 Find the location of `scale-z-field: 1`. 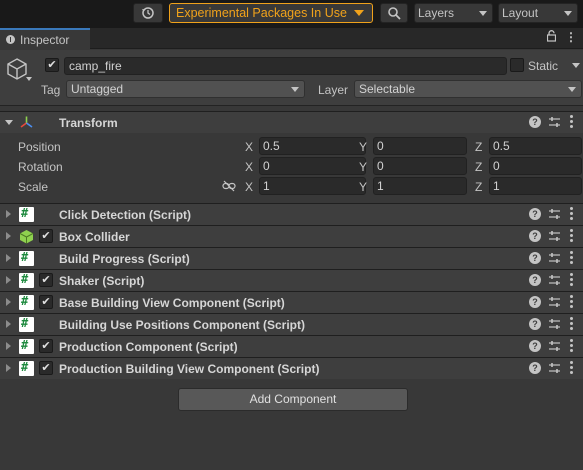

scale-z-field: 1 is located at coordinates (535, 186).